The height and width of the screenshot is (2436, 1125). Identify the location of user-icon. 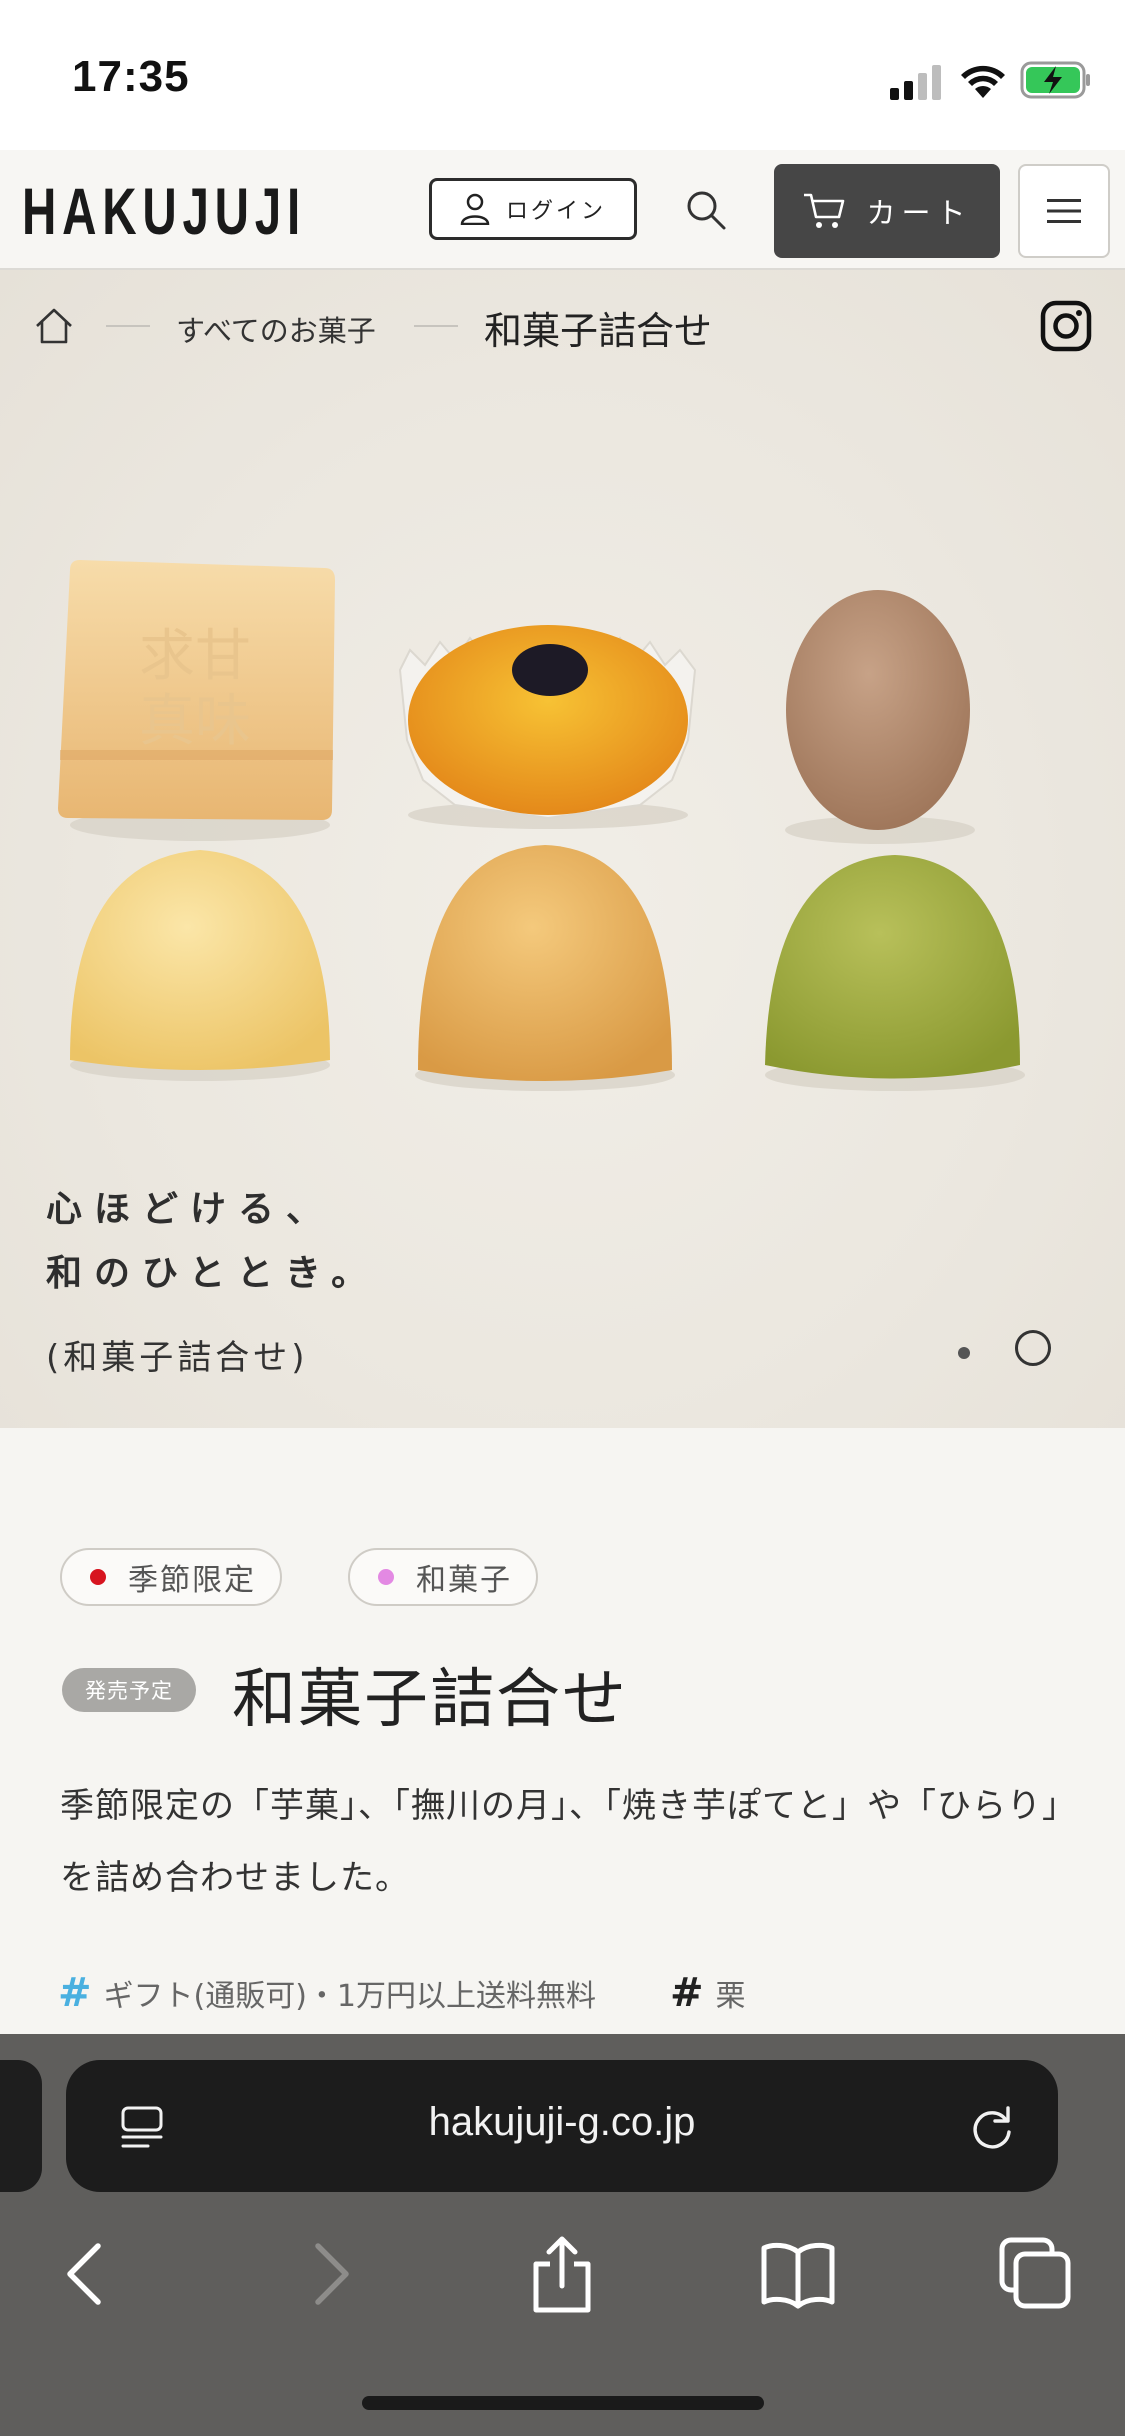
(475, 209).